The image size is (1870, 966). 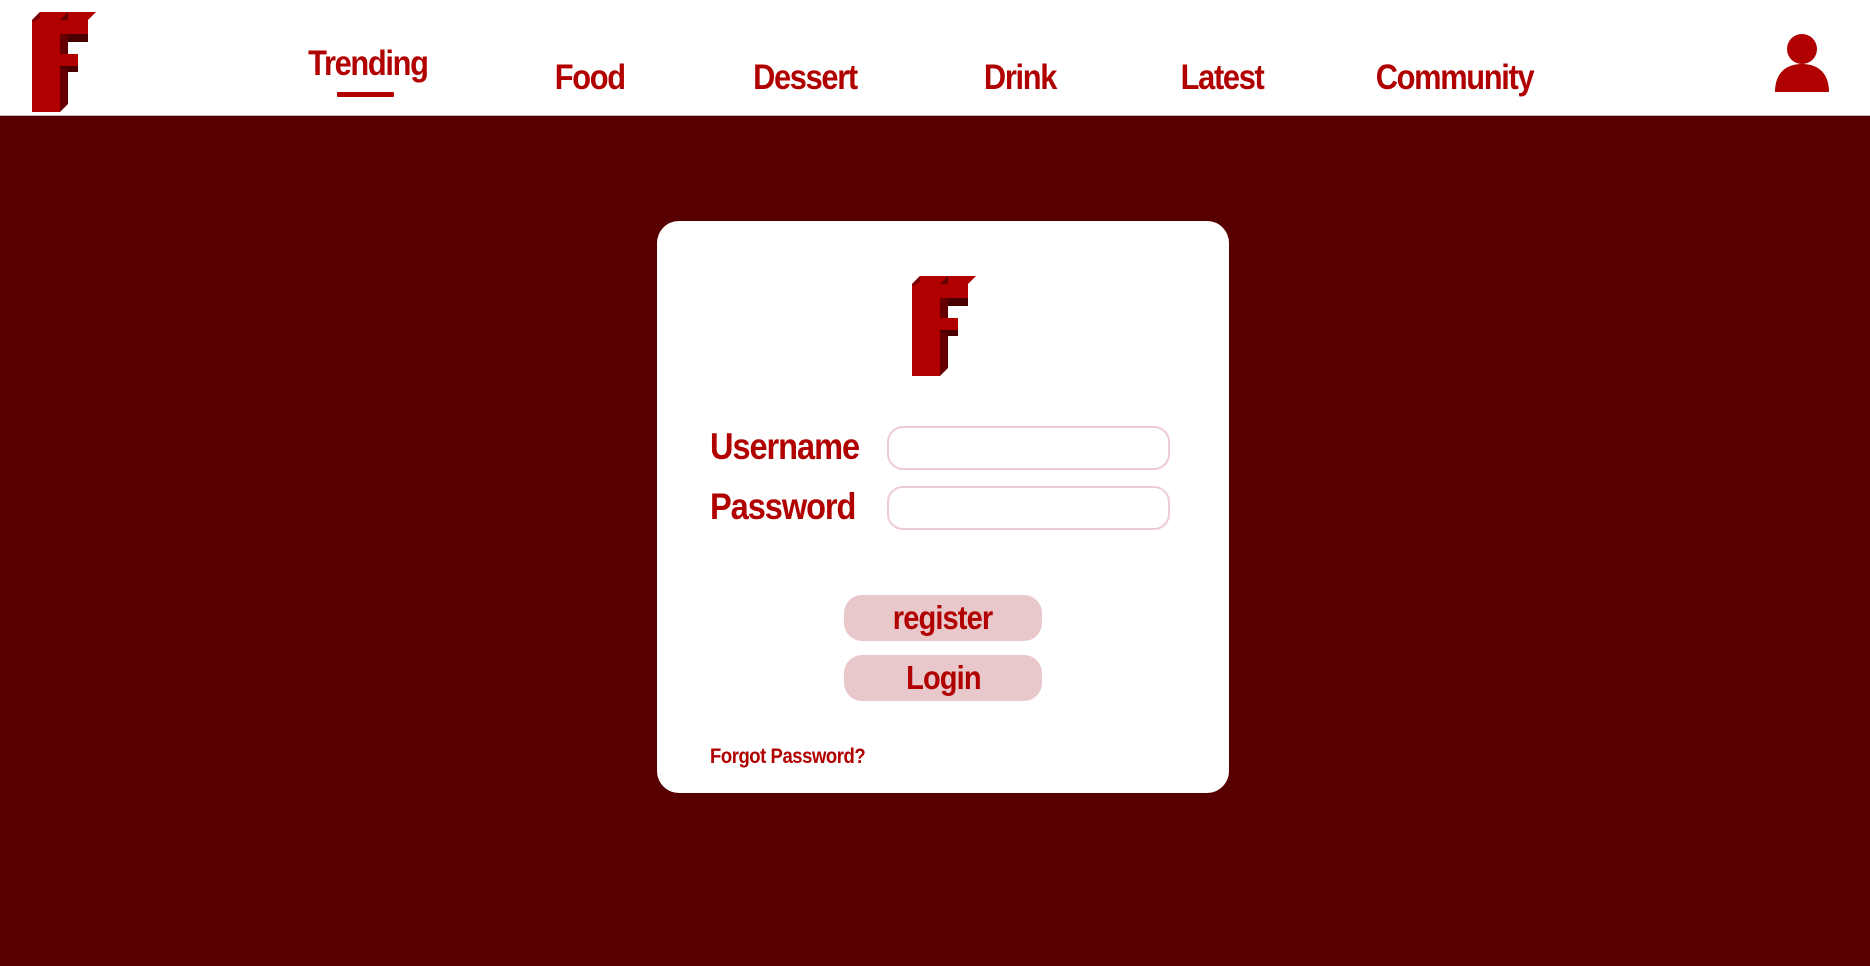 I want to click on nav-item-trending: Trending, so click(x=368, y=63).